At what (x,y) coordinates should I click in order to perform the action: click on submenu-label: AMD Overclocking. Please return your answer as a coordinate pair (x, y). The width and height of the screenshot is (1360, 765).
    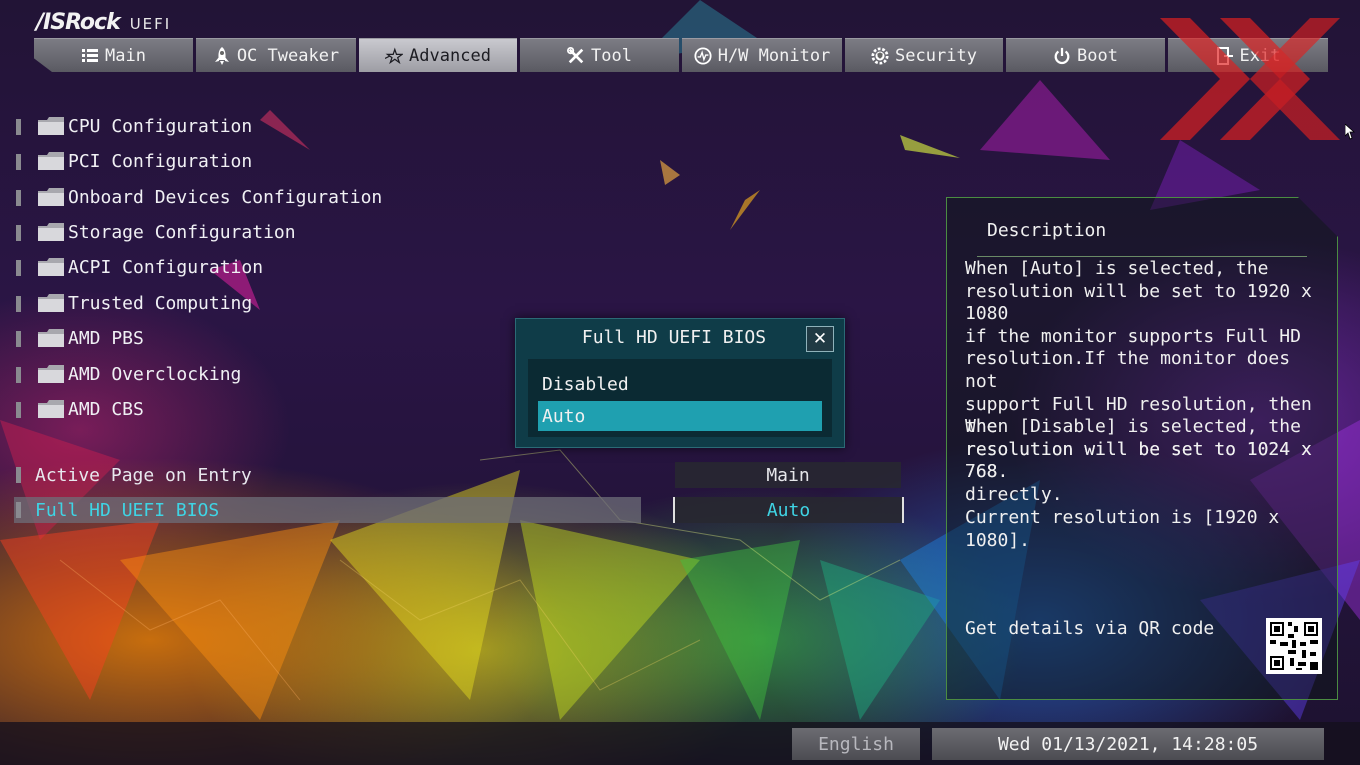
    Looking at the image, I should click on (155, 374).